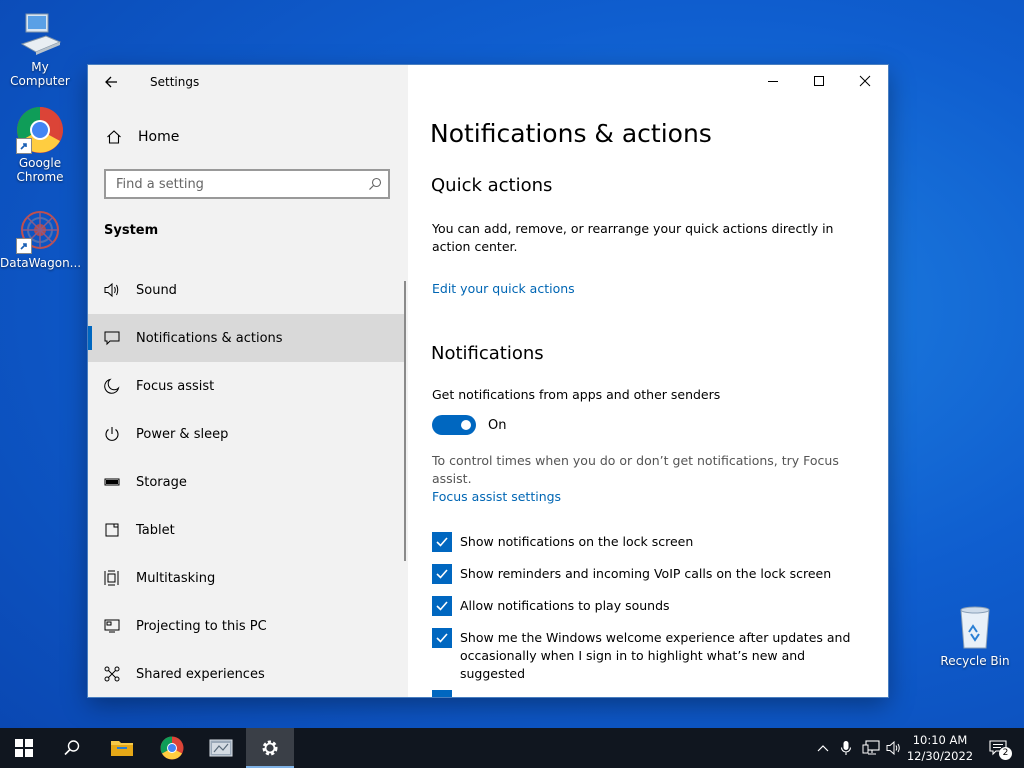 This screenshot has width=1024, height=768. Describe the element at coordinates (247, 386) in the screenshot. I see `sidebar-item-focus-assist: Focus assist` at that location.